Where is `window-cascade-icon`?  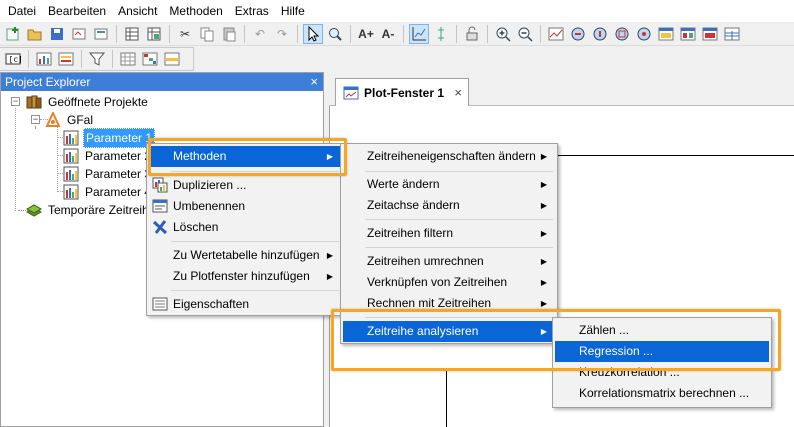
window-cascade-icon is located at coordinates (710, 34).